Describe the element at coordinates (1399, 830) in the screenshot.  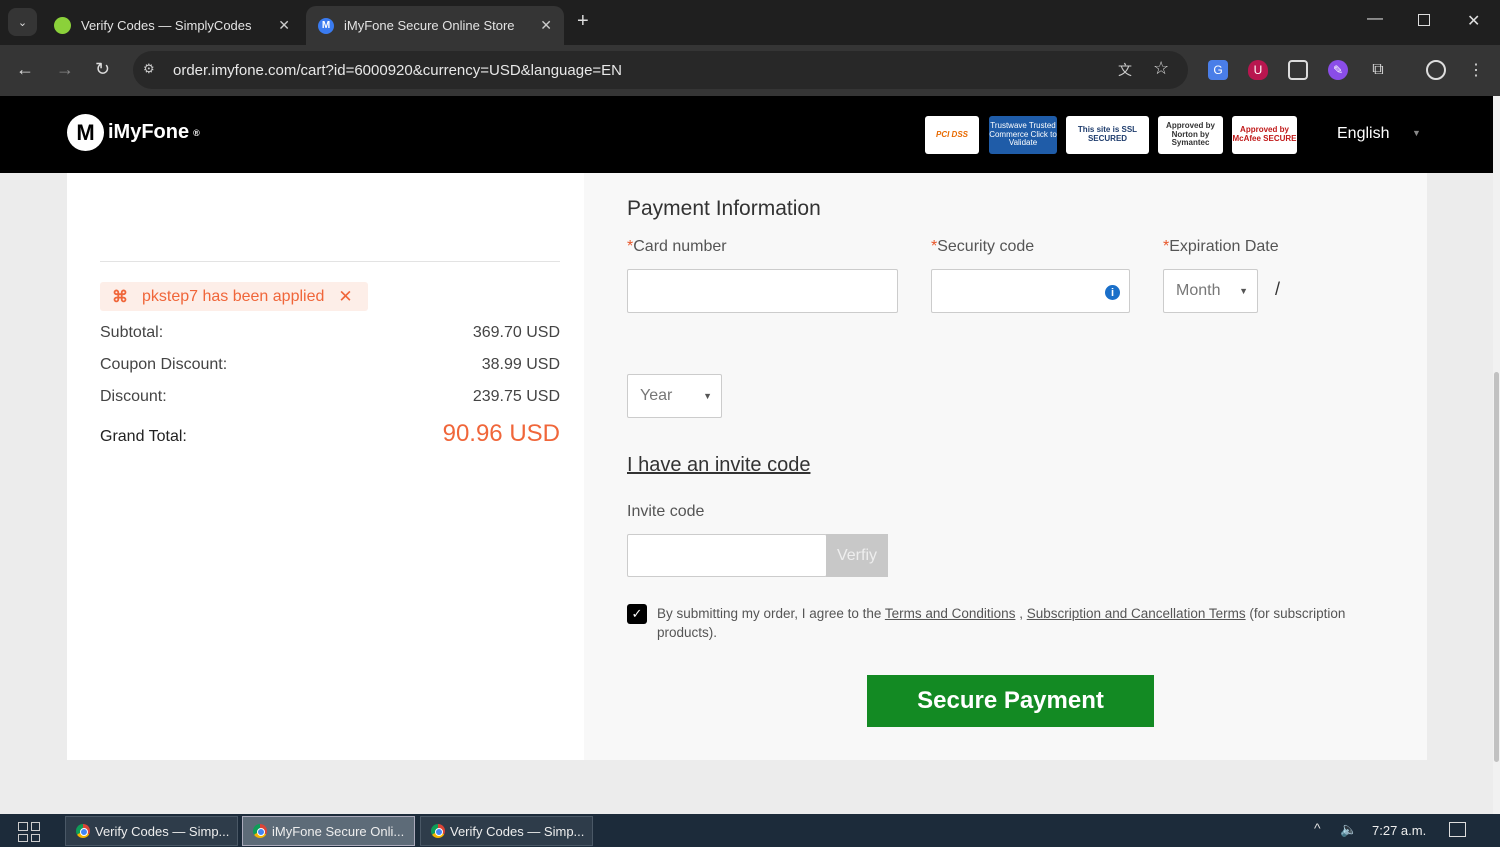
I see `clock: 7:27 a.m.` at that location.